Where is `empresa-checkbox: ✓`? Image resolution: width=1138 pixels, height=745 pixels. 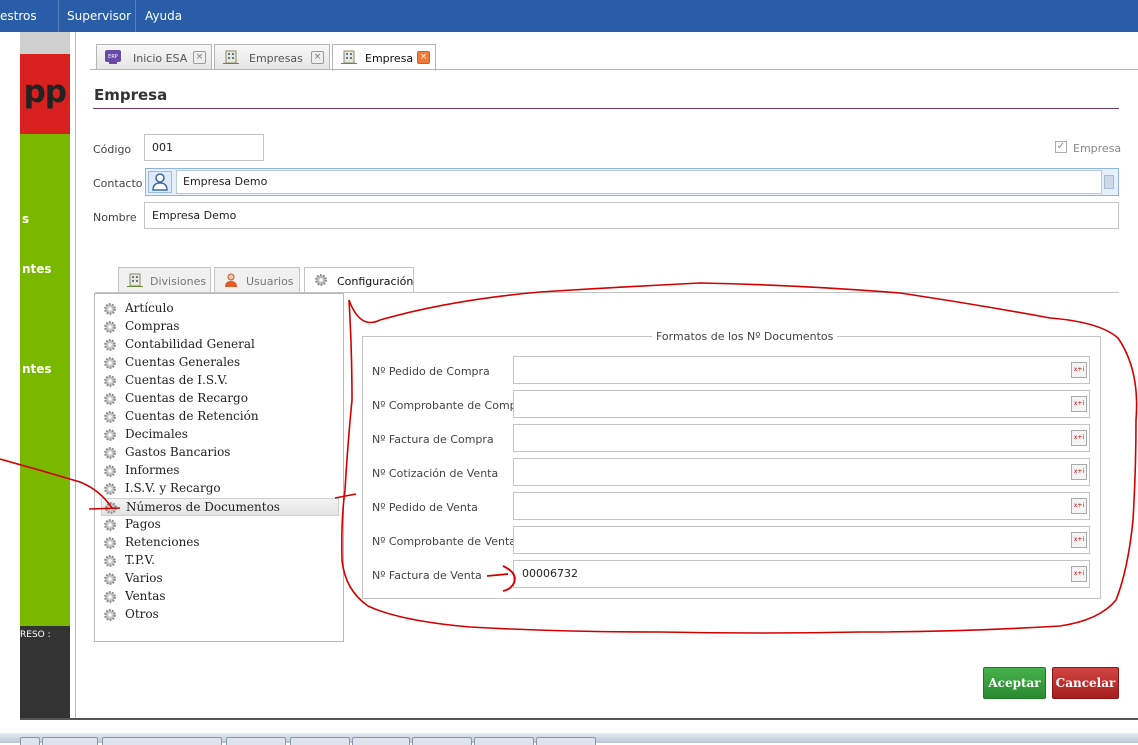
empresa-checkbox: ✓ is located at coordinates (1061, 147).